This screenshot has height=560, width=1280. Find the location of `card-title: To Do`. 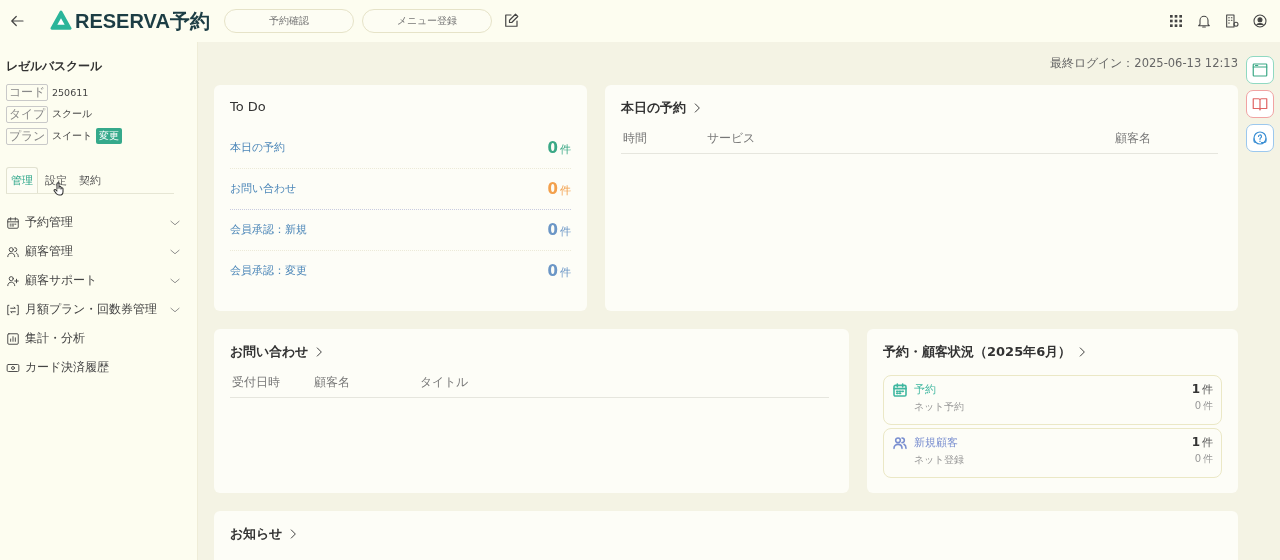

card-title: To Do is located at coordinates (248, 106).